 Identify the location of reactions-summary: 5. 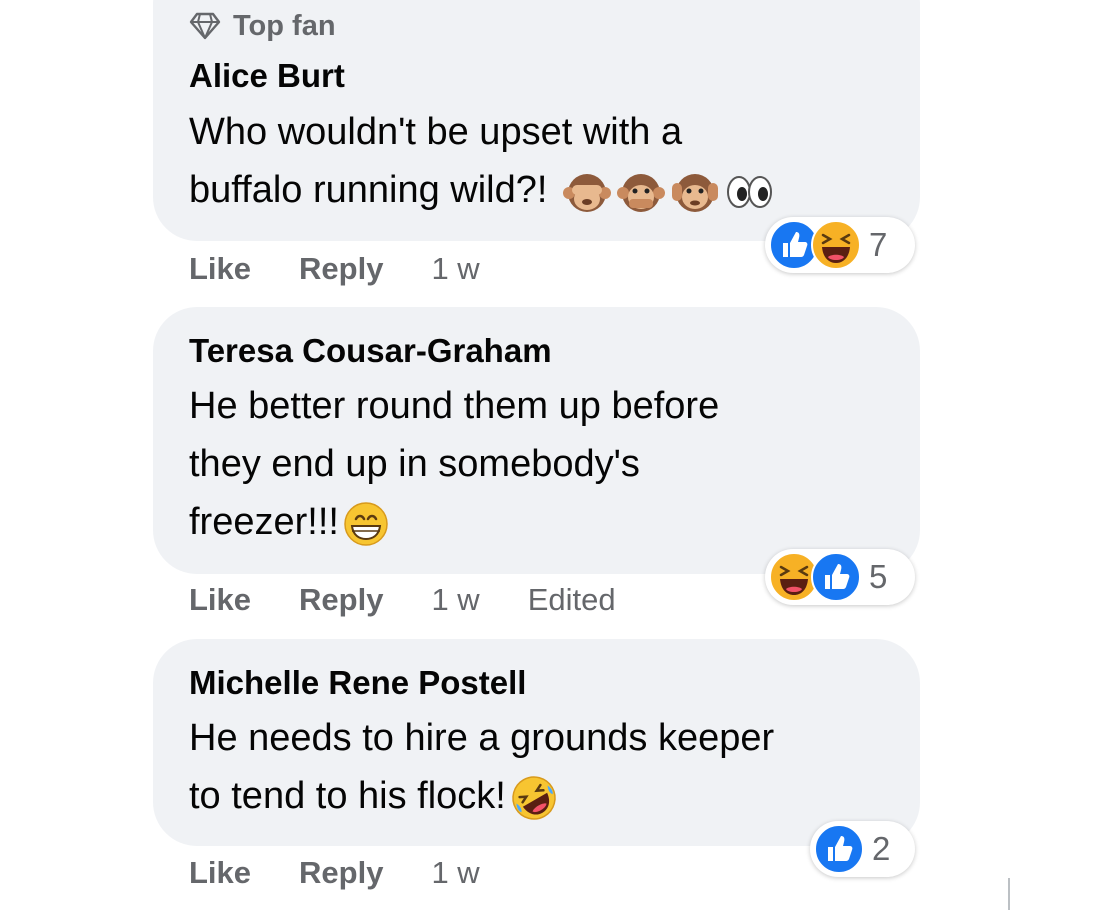
(840, 577).